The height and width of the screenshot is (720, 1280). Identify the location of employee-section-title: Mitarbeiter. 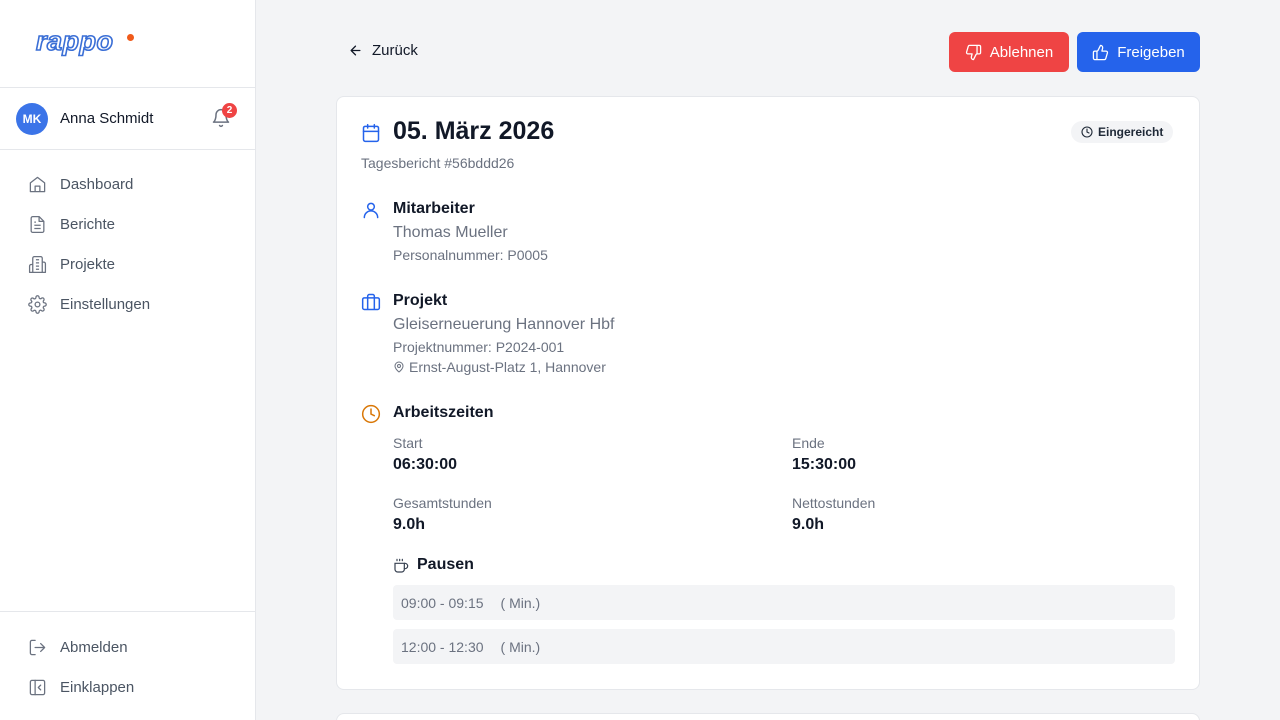
(434, 208).